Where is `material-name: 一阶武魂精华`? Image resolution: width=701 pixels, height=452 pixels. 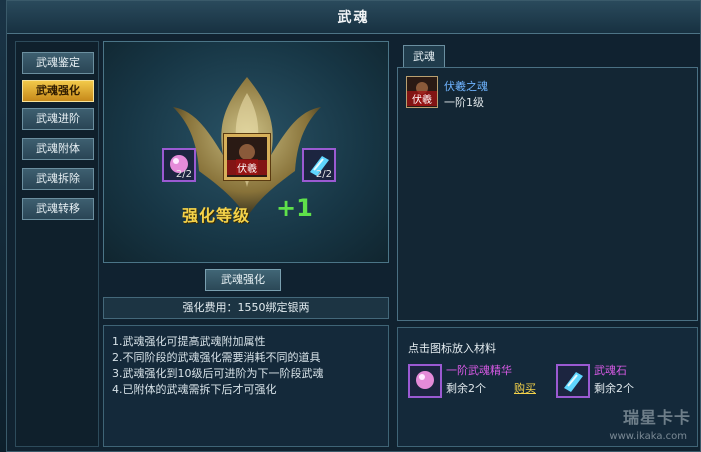 material-name: 一阶武魂精华 is located at coordinates (479, 370).